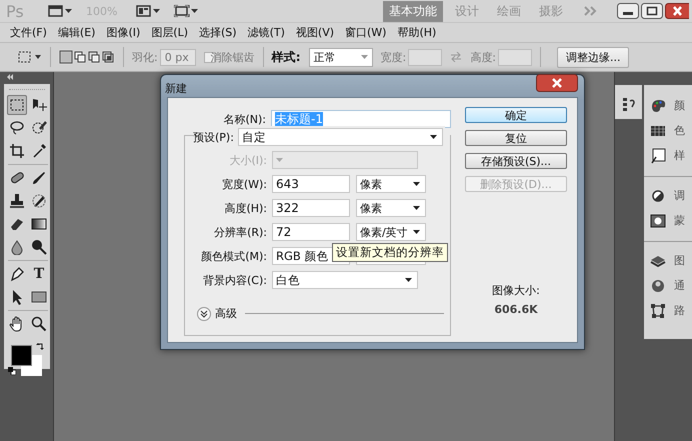 Image resolution: width=692 pixels, height=441 pixels. What do you see at coordinates (123, 32) in the screenshot?
I see `menu-item: 图像(I)` at bounding box center [123, 32].